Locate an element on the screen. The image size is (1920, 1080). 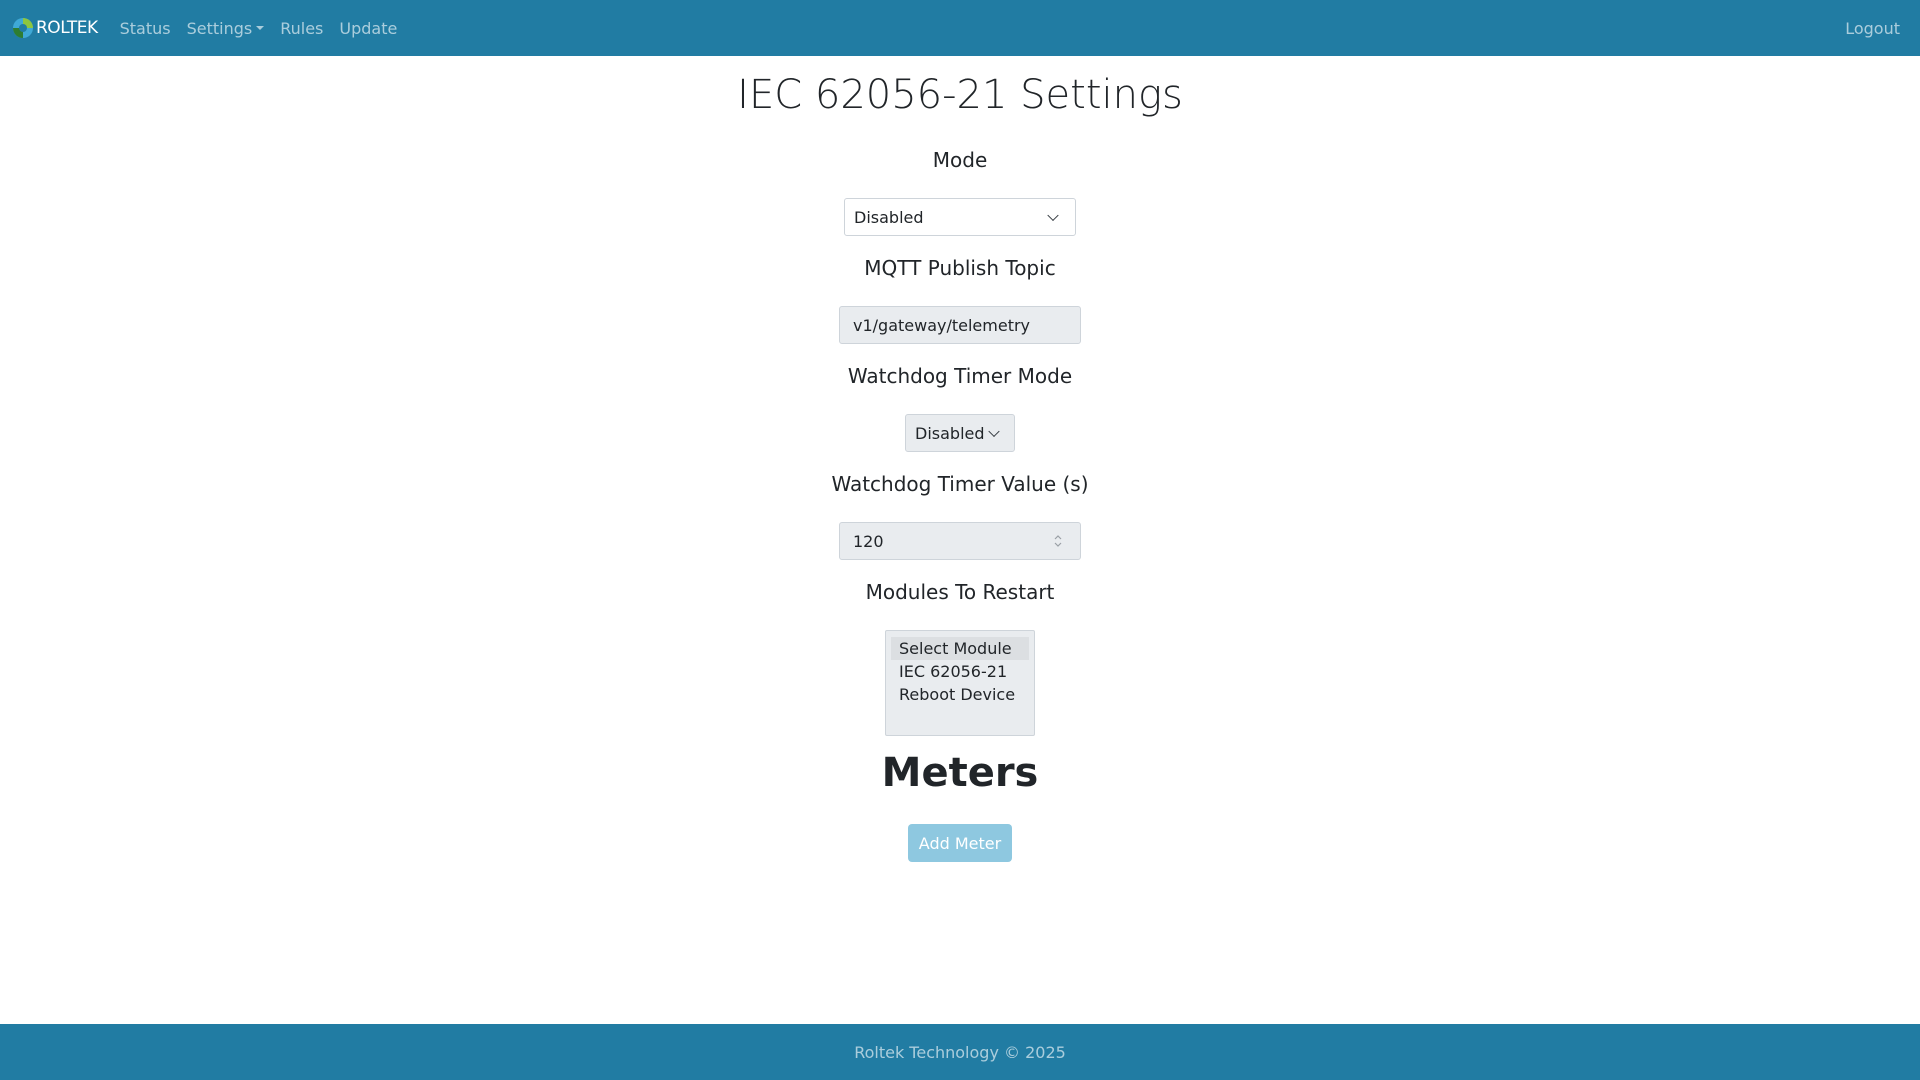
mode-select-value: Disabled is located at coordinates (889, 217).